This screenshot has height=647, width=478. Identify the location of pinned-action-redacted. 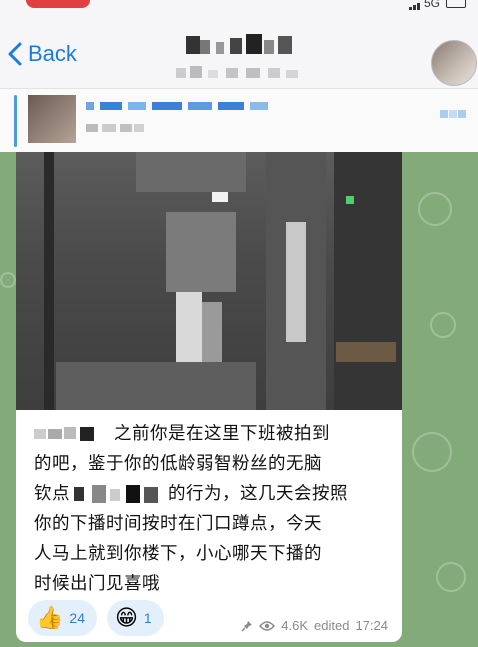
(453, 114).